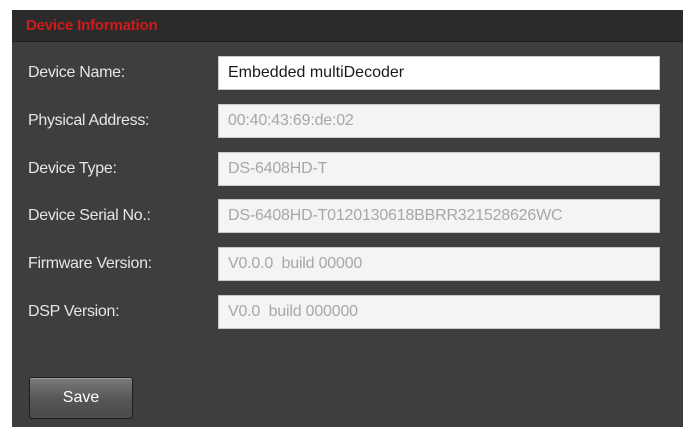 The image size is (691, 427). What do you see at coordinates (90, 263) in the screenshot?
I see `firmware-version-label: Firmware Version:` at bounding box center [90, 263].